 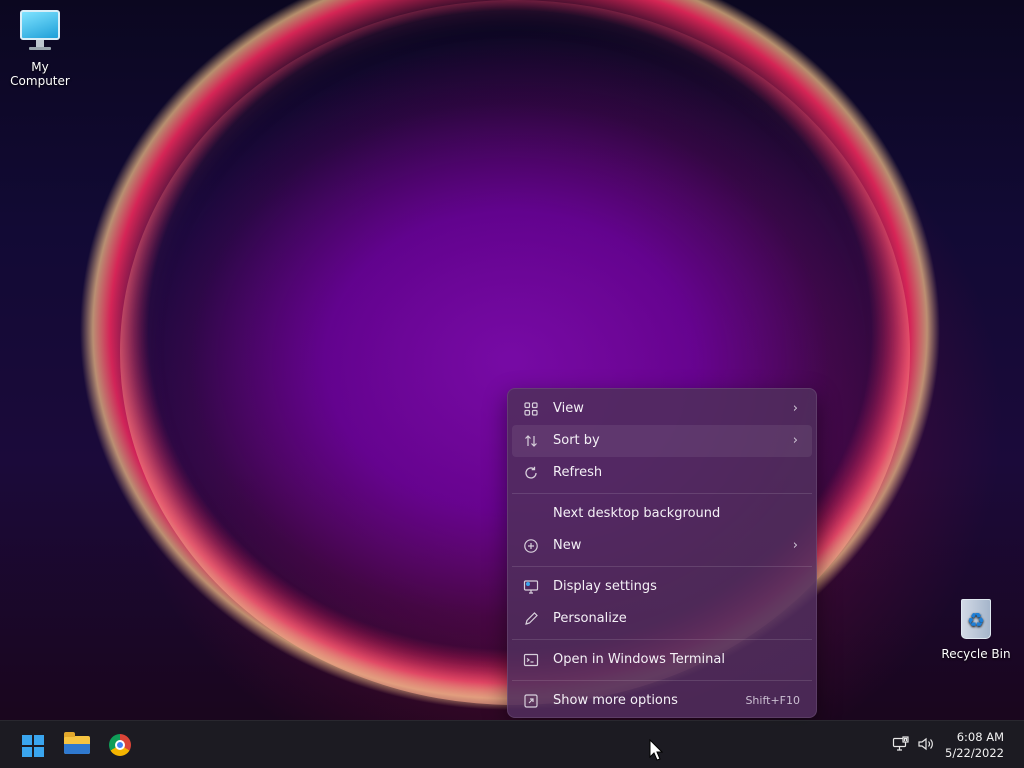 I want to click on menu-item-show-more-options: Show more options Shift+F10, so click(x=662, y=701).